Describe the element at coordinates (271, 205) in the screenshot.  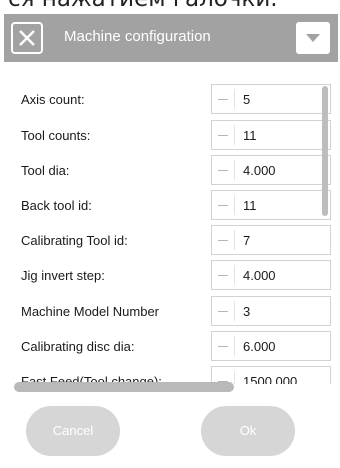
I see `back-tool-id-stepper: 11` at that location.